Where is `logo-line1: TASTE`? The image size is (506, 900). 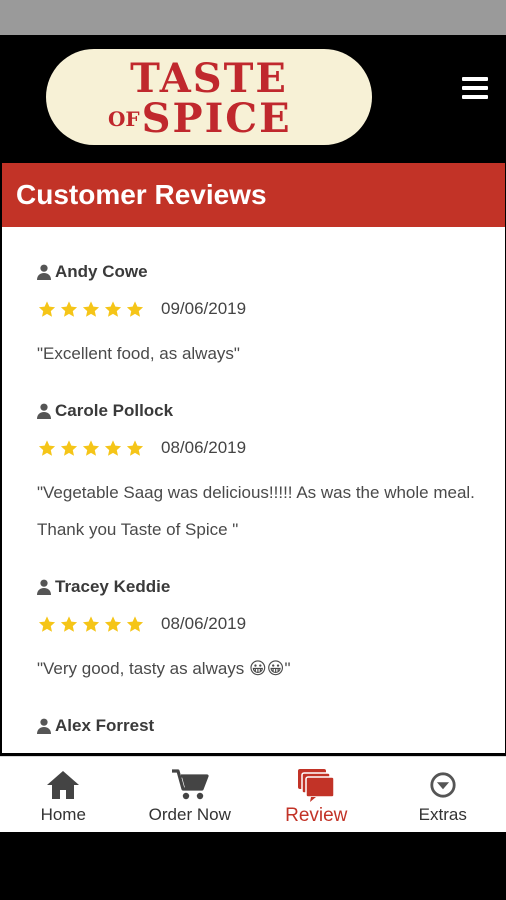 logo-line1: TASTE is located at coordinates (209, 78).